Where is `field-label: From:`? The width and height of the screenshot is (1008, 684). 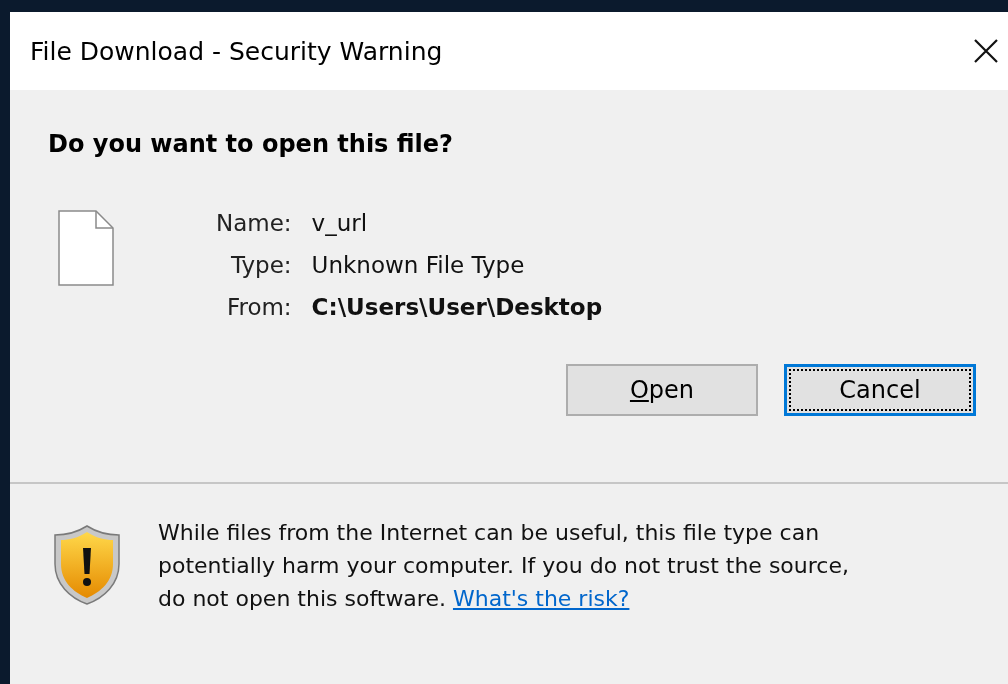 field-label: From: is located at coordinates (258, 307).